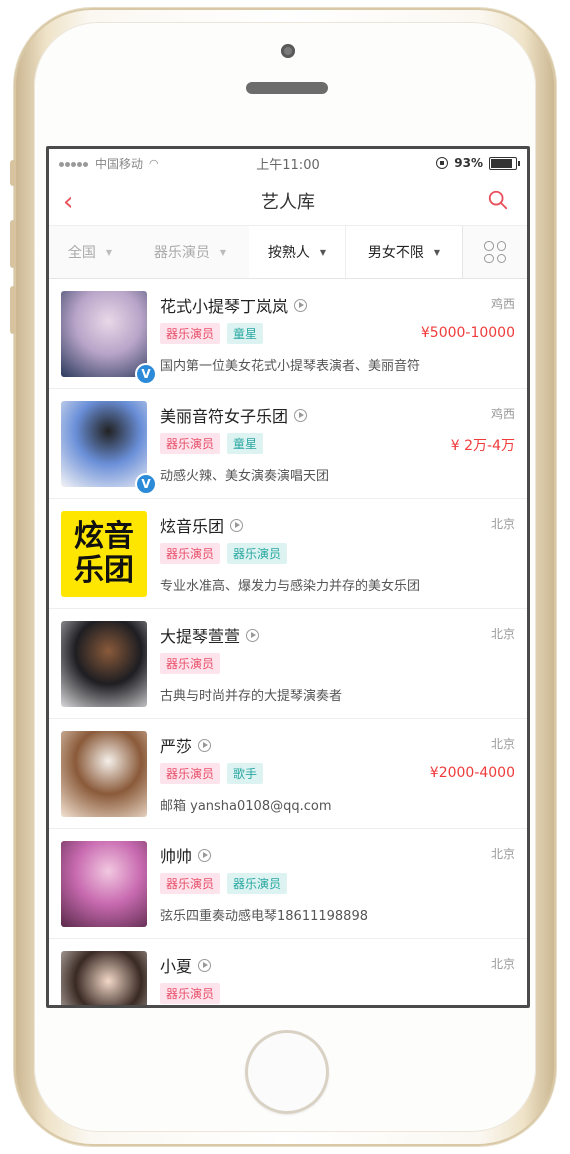 Image resolution: width=570 pixels, height=1154 pixels. What do you see at coordinates (245, 773) in the screenshot?
I see `category-tag: 歌手` at bounding box center [245, 773].